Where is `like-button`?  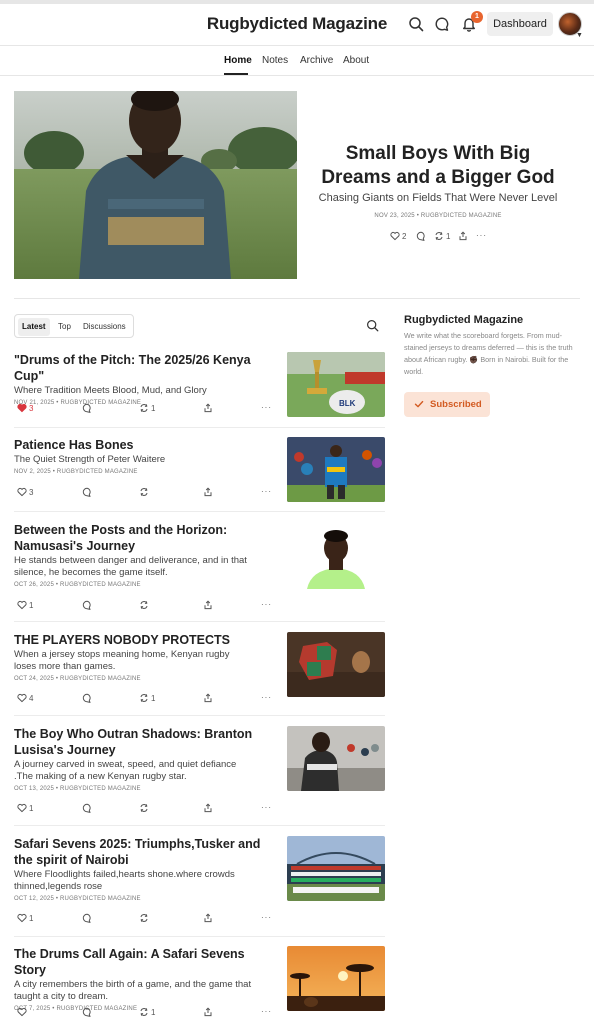
like-button is located at coordinates (23, 1012).